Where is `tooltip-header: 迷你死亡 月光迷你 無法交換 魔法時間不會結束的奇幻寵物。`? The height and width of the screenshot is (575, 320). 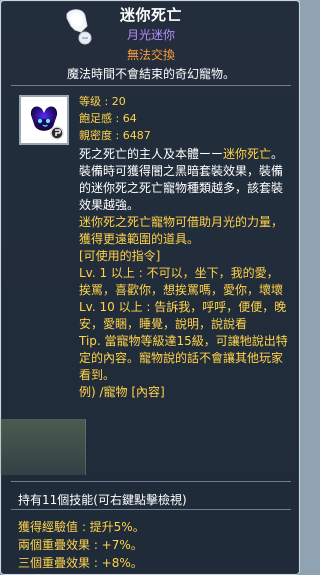
tooltip-header: 迷你死亡 月光迷你 無法交換 魔法時間不會結束的奇幻寵物。 is located at coordinates (151, 43).